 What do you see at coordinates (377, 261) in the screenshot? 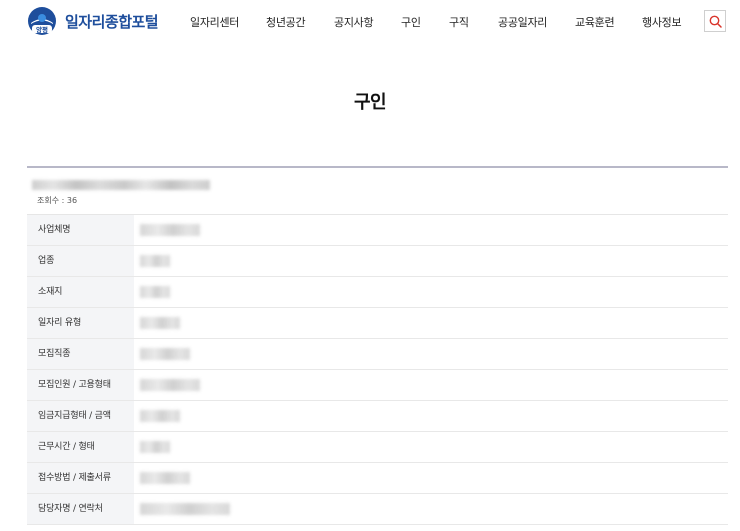
I see `detail-row: 업종` at bounding box center [377, 261].